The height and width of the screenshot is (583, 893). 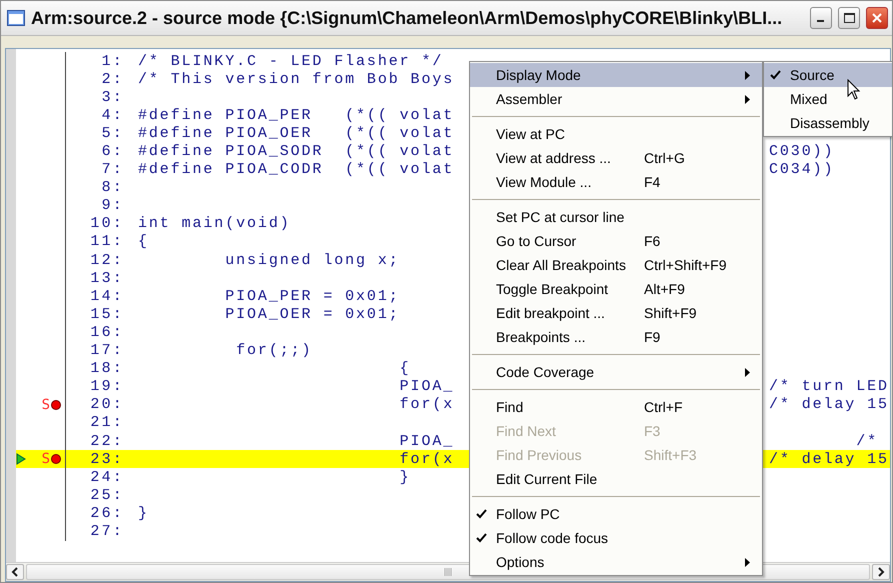 What do you see at coordinates (881, 572) in the screenshot?
I see `scroll-right-button` at bounding box center [881, 572].